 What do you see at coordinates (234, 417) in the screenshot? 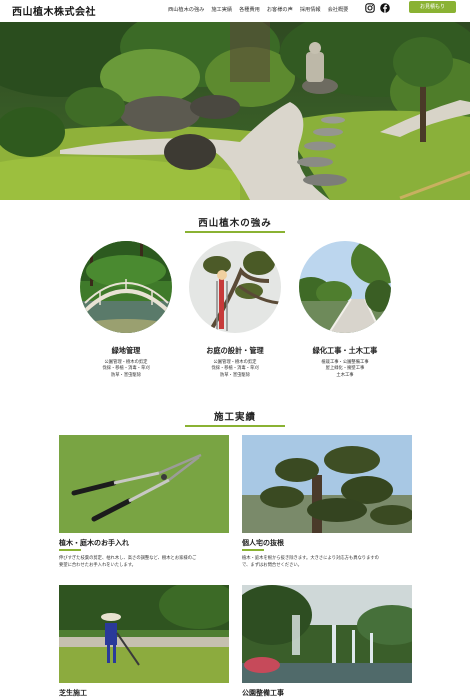
I see `works-title: 施工実績` at bounding box center [234, 417].